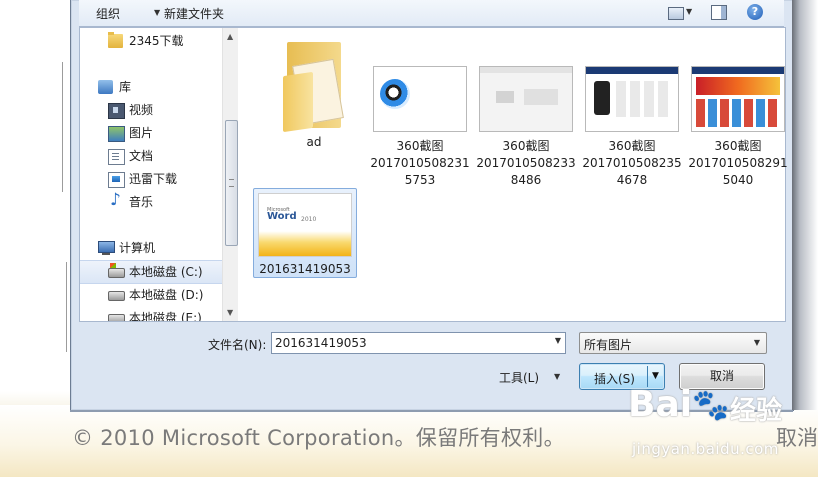 The image size is (818, 477). I want to click on file-name: 201631419053, so click(305, 269).